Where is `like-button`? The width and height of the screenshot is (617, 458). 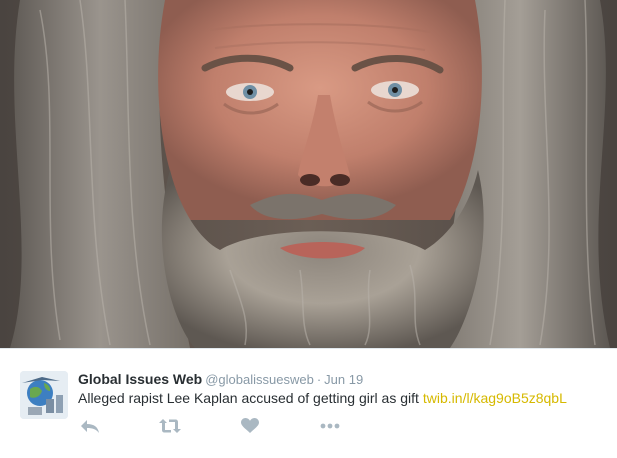
like-button is located at coordinates (250, 426).